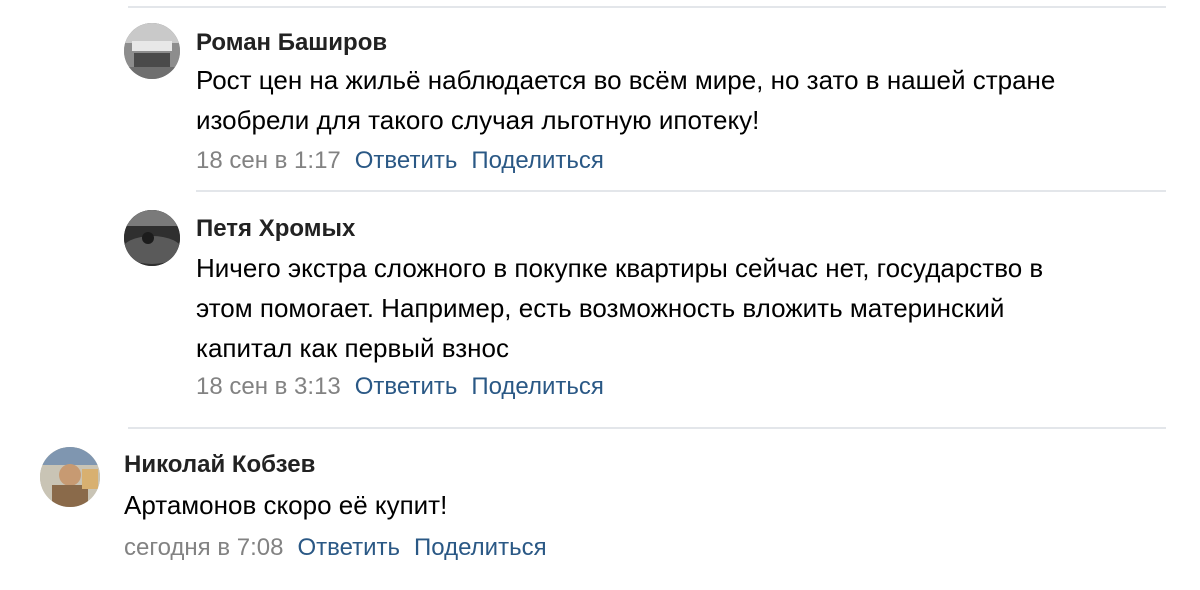  Describe the element at coordinates (219, 465) in the screenshot. I see `comment-author: Николай Кобзев` at that location.